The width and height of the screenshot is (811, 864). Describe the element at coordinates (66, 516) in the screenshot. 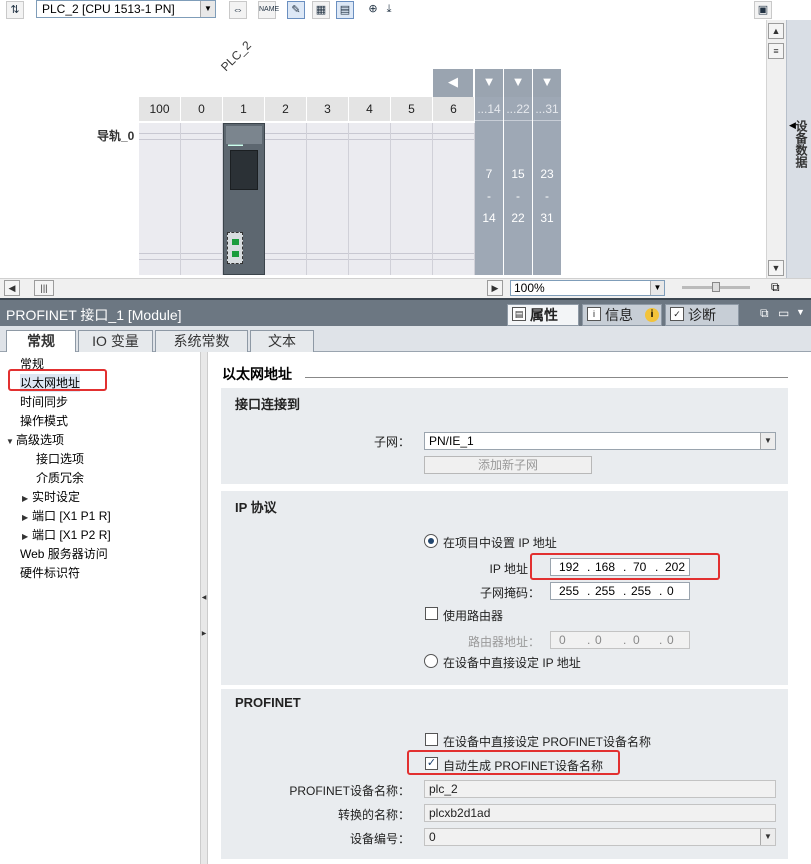

I see `nav-port-p1: ▶ 端口 [X1 P1 R]` at that location.